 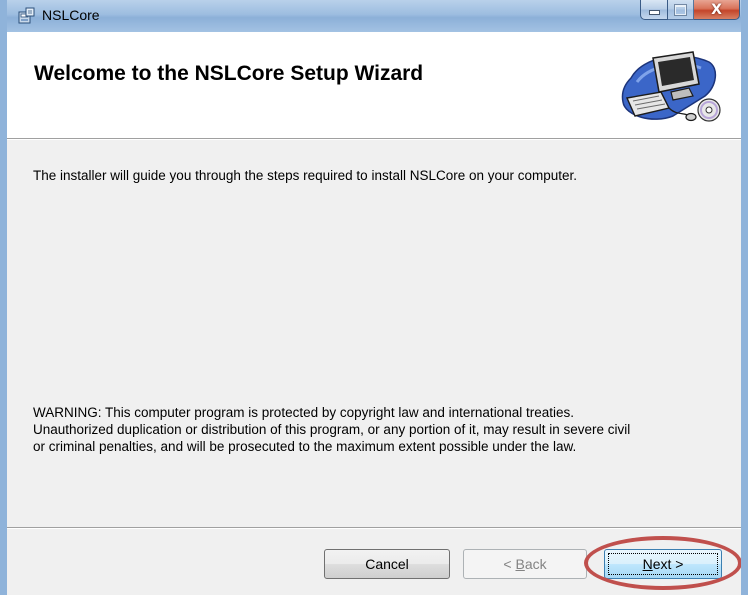 What do you see at coordinates (71, 15) in the screenshot?
I see `window-title: NSLCore` at bounding box center [71, 15].